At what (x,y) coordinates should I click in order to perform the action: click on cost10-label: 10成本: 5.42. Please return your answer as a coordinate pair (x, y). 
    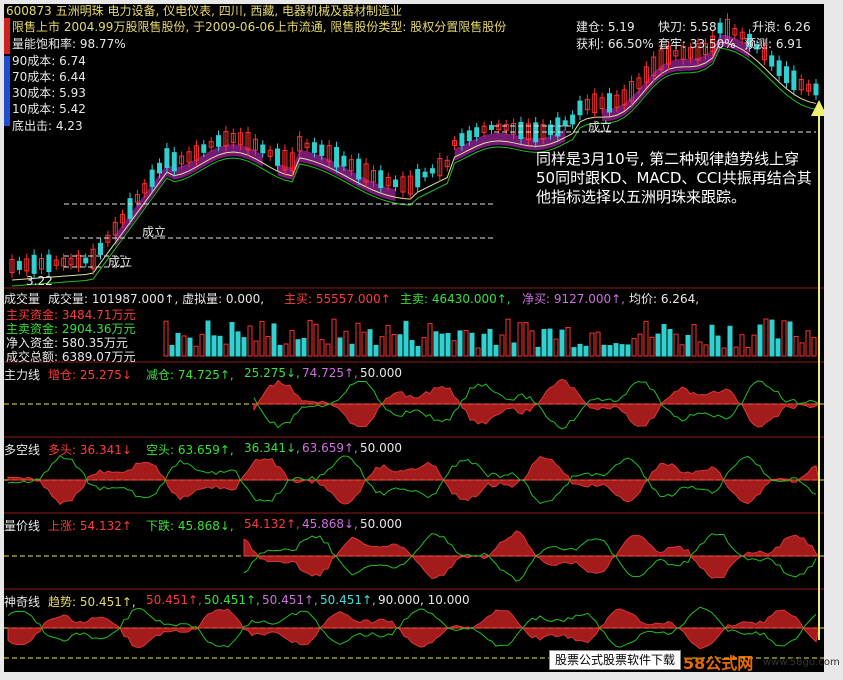
    Looking at the image, I should click on (49, 109).